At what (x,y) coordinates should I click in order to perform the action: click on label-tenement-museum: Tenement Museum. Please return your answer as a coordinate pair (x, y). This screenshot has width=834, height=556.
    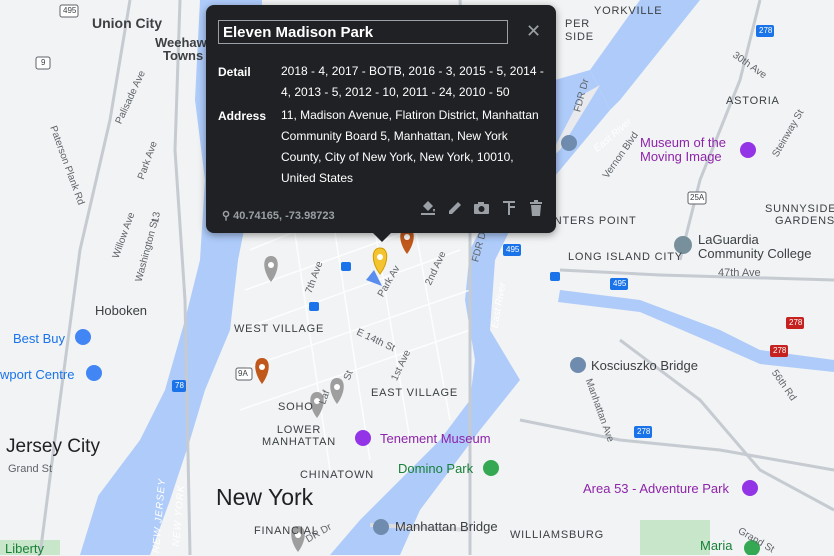
    Looking at the image, I should click on (435, 438).